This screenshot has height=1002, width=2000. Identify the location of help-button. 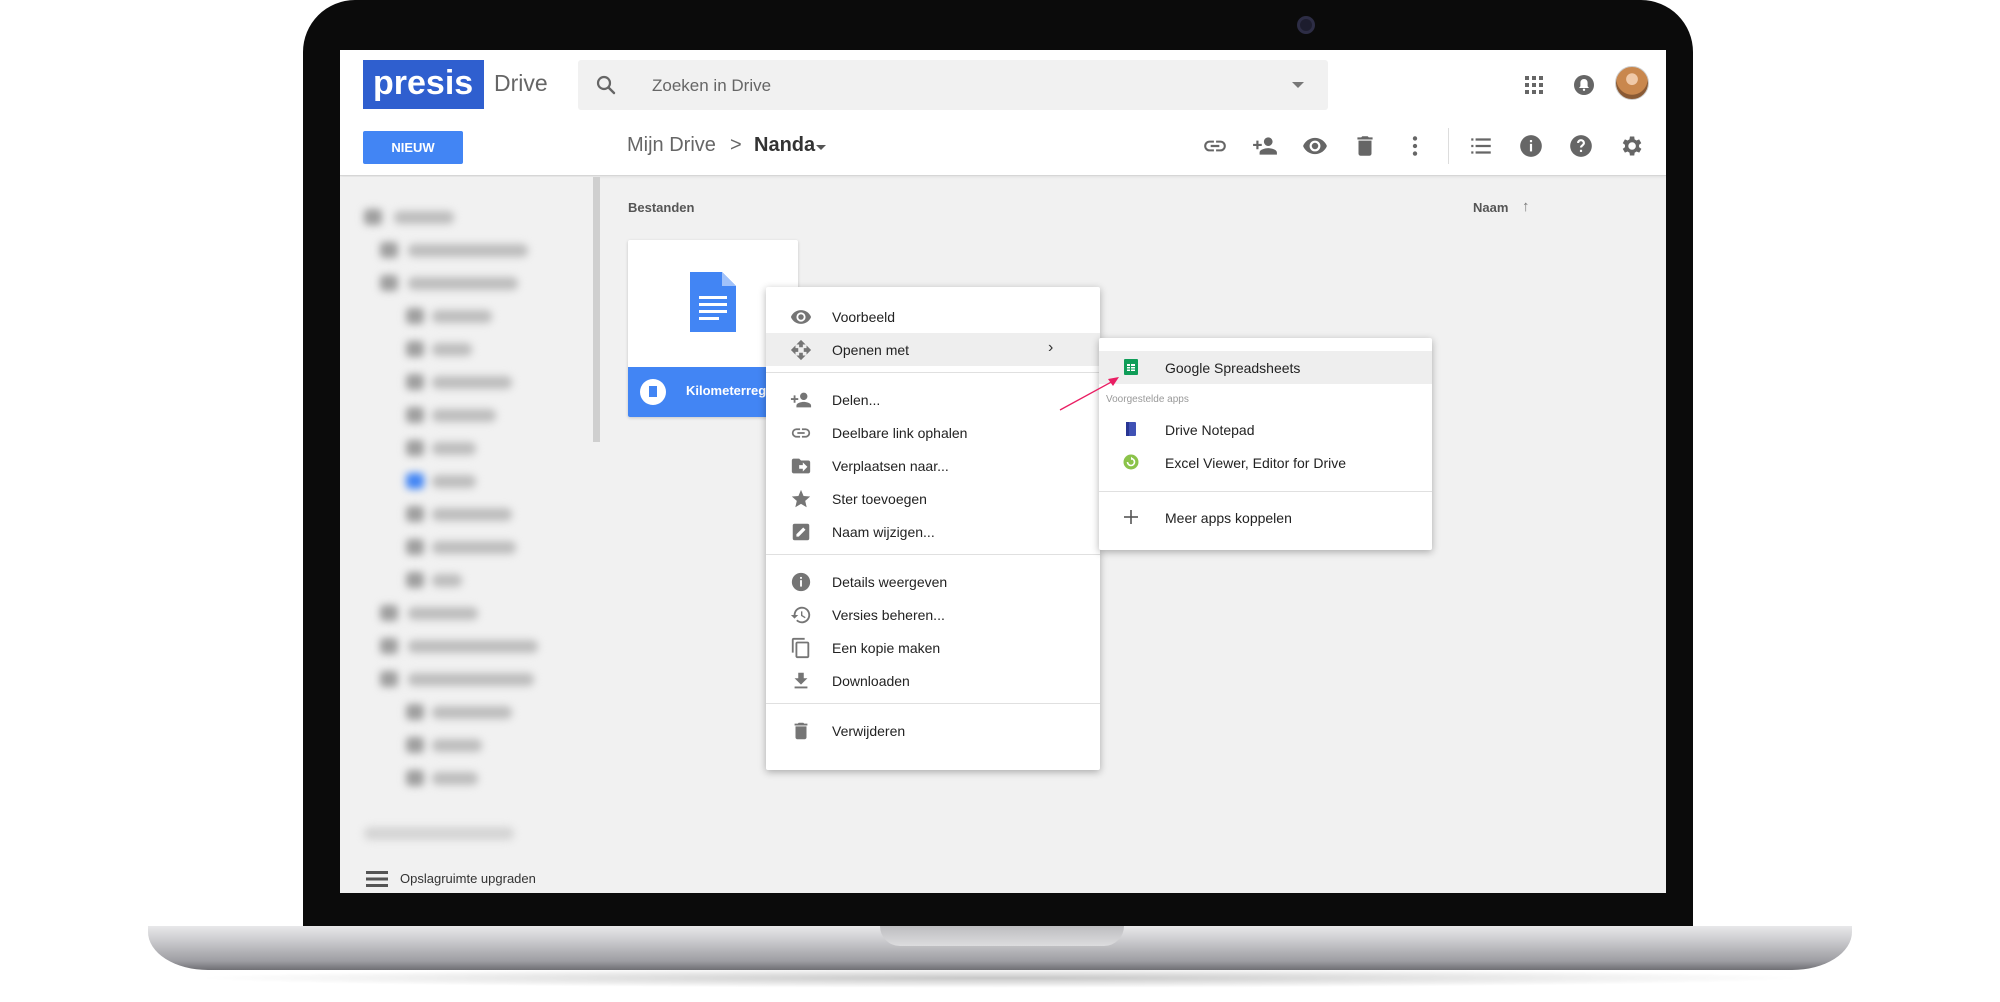
(1581, 146).